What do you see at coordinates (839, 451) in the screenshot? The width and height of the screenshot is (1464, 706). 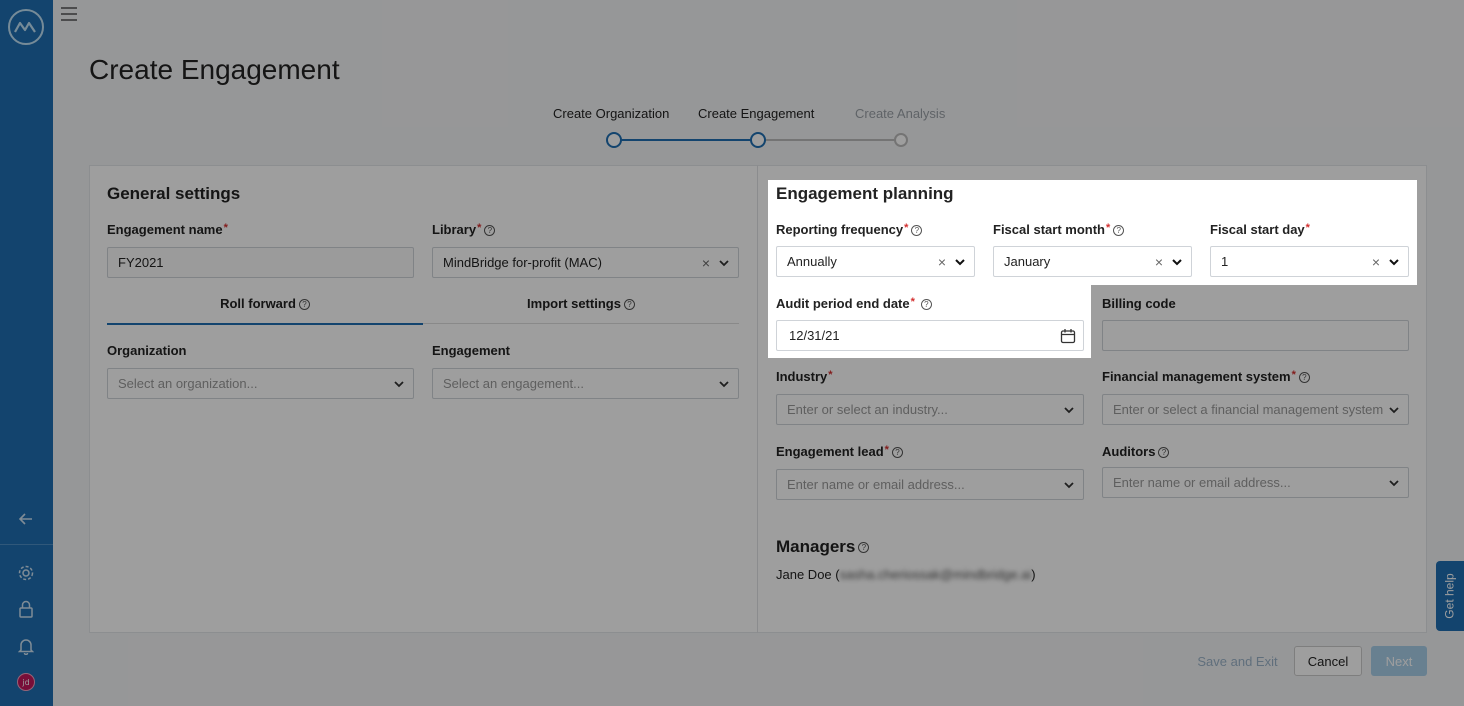 I see `engagement-lead-label: Engagement lead*?` at bounding box center [839, 451].